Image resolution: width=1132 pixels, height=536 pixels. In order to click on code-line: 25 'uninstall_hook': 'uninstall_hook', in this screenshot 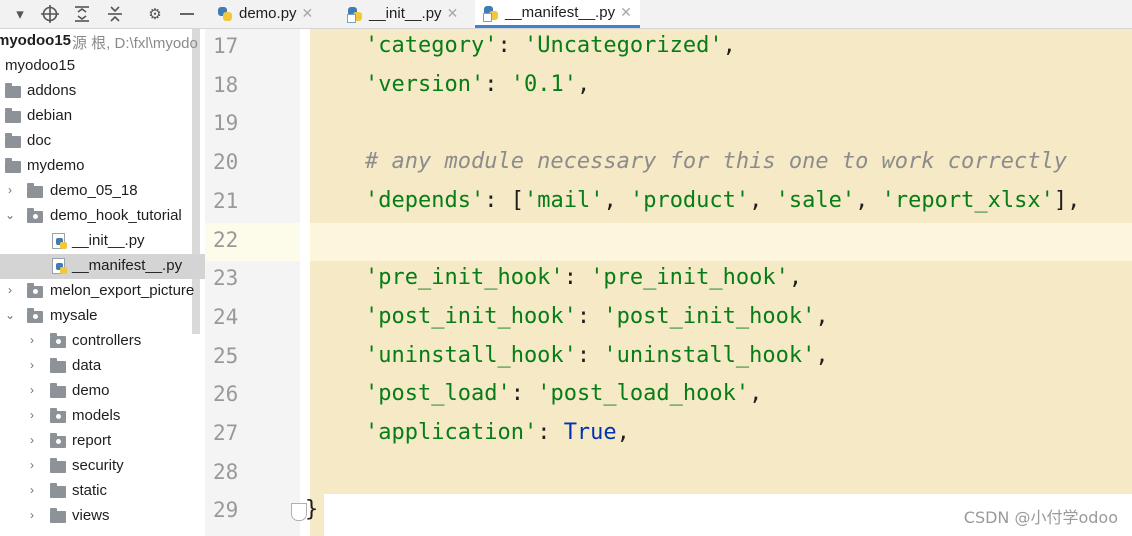, I will do `click(668, 358)`.